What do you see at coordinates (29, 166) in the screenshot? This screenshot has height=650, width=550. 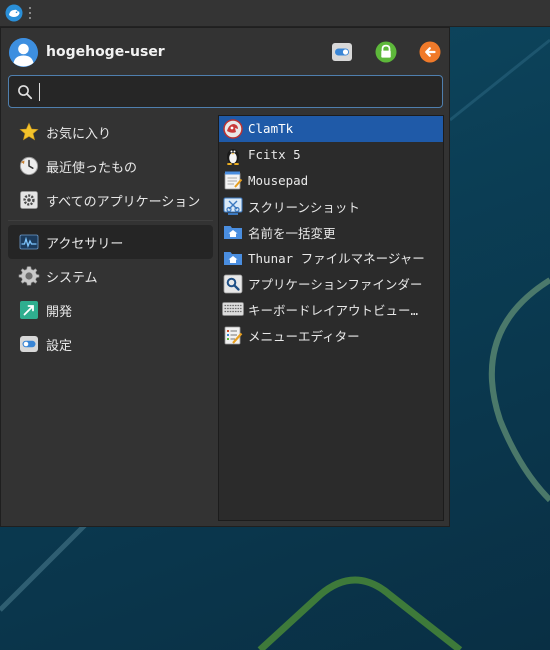 I see `recent-clock-icon` at bounding box center [29, 166].